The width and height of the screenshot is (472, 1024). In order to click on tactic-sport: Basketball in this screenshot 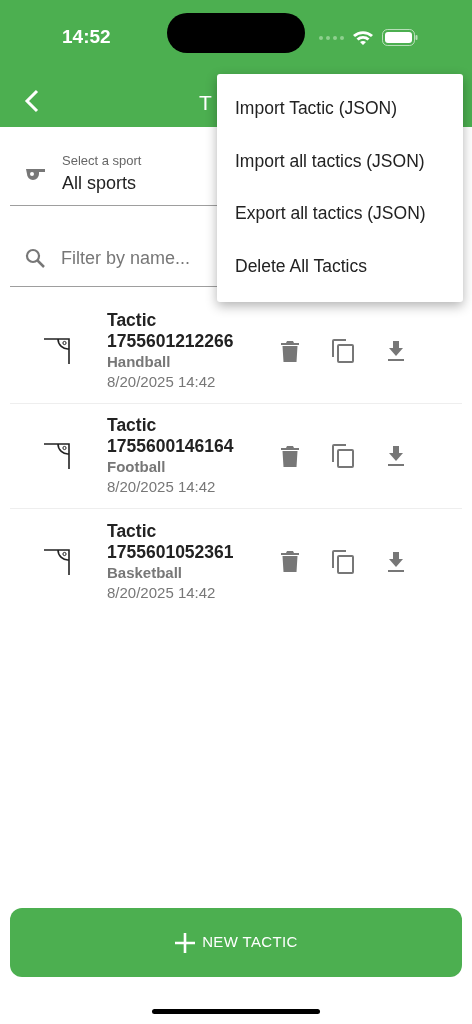, I will do `click(145, 572)`.